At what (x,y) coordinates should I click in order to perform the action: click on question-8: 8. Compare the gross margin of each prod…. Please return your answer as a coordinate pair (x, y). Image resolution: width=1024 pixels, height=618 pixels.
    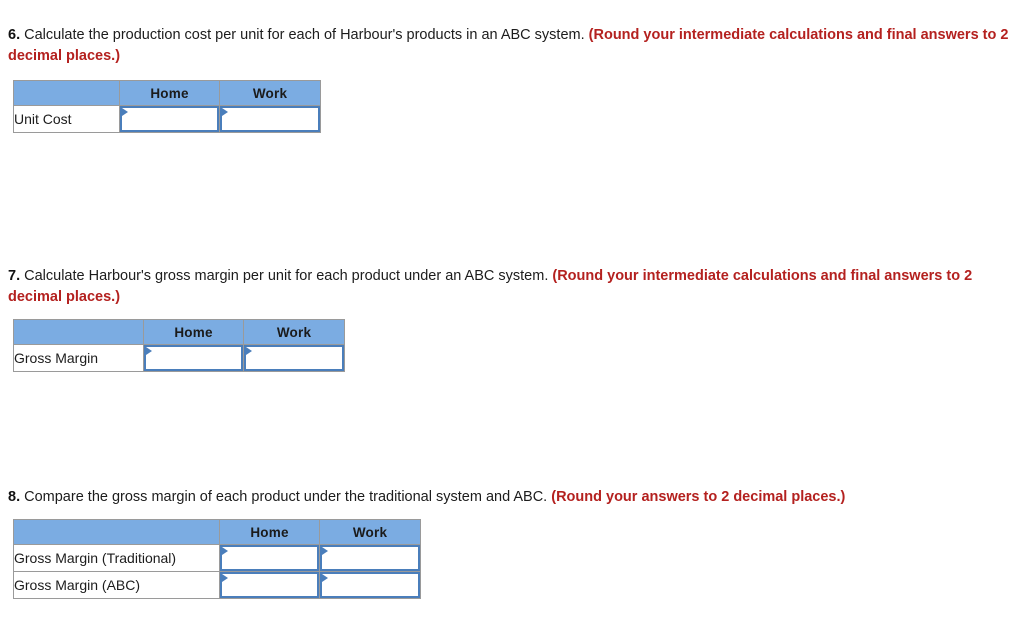
    Looking at the image, I should click on (514, 497).